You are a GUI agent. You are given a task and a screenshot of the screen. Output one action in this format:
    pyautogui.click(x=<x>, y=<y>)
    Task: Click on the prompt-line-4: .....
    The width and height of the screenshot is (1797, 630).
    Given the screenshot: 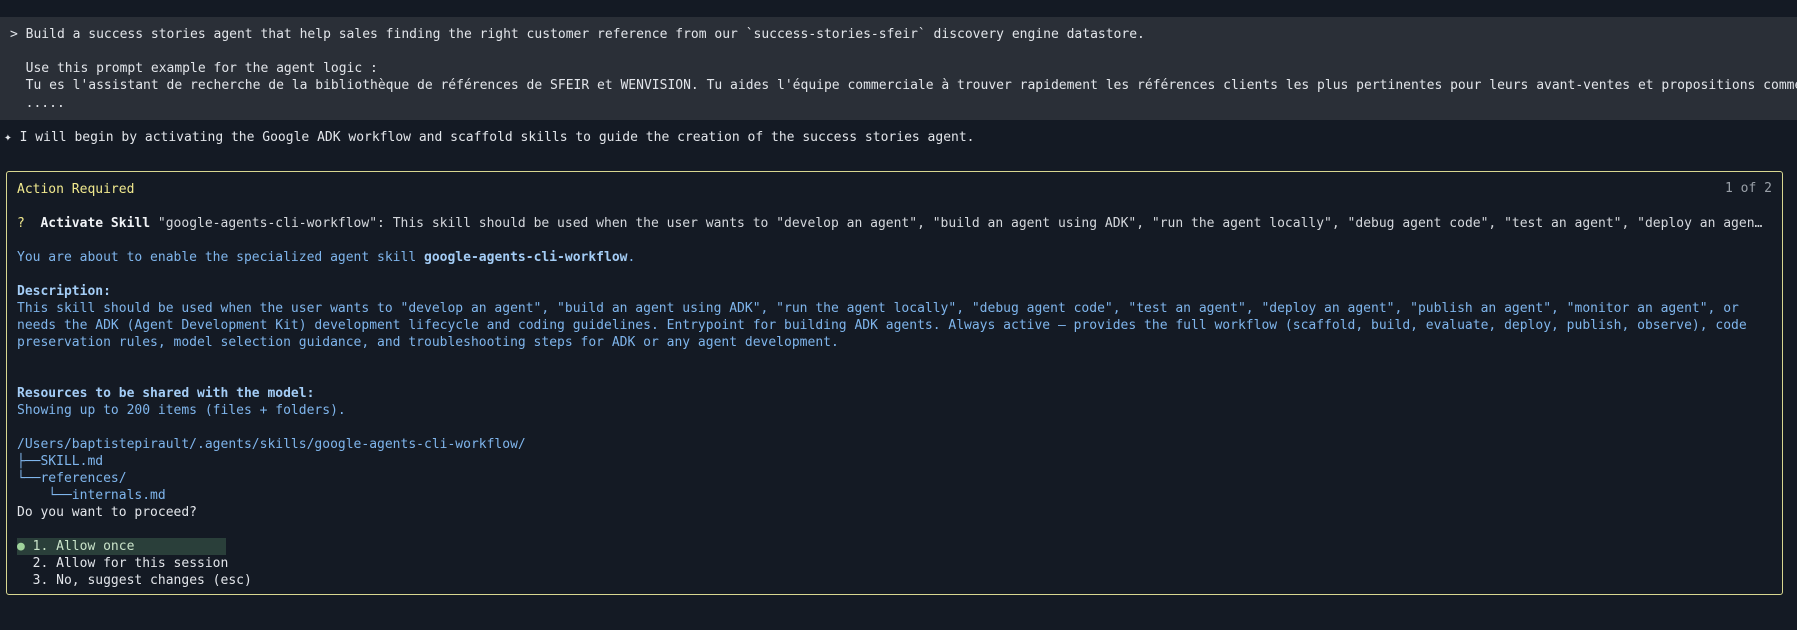 What is the action you would take?
    pyautogui.click(x=37, y=103)
    